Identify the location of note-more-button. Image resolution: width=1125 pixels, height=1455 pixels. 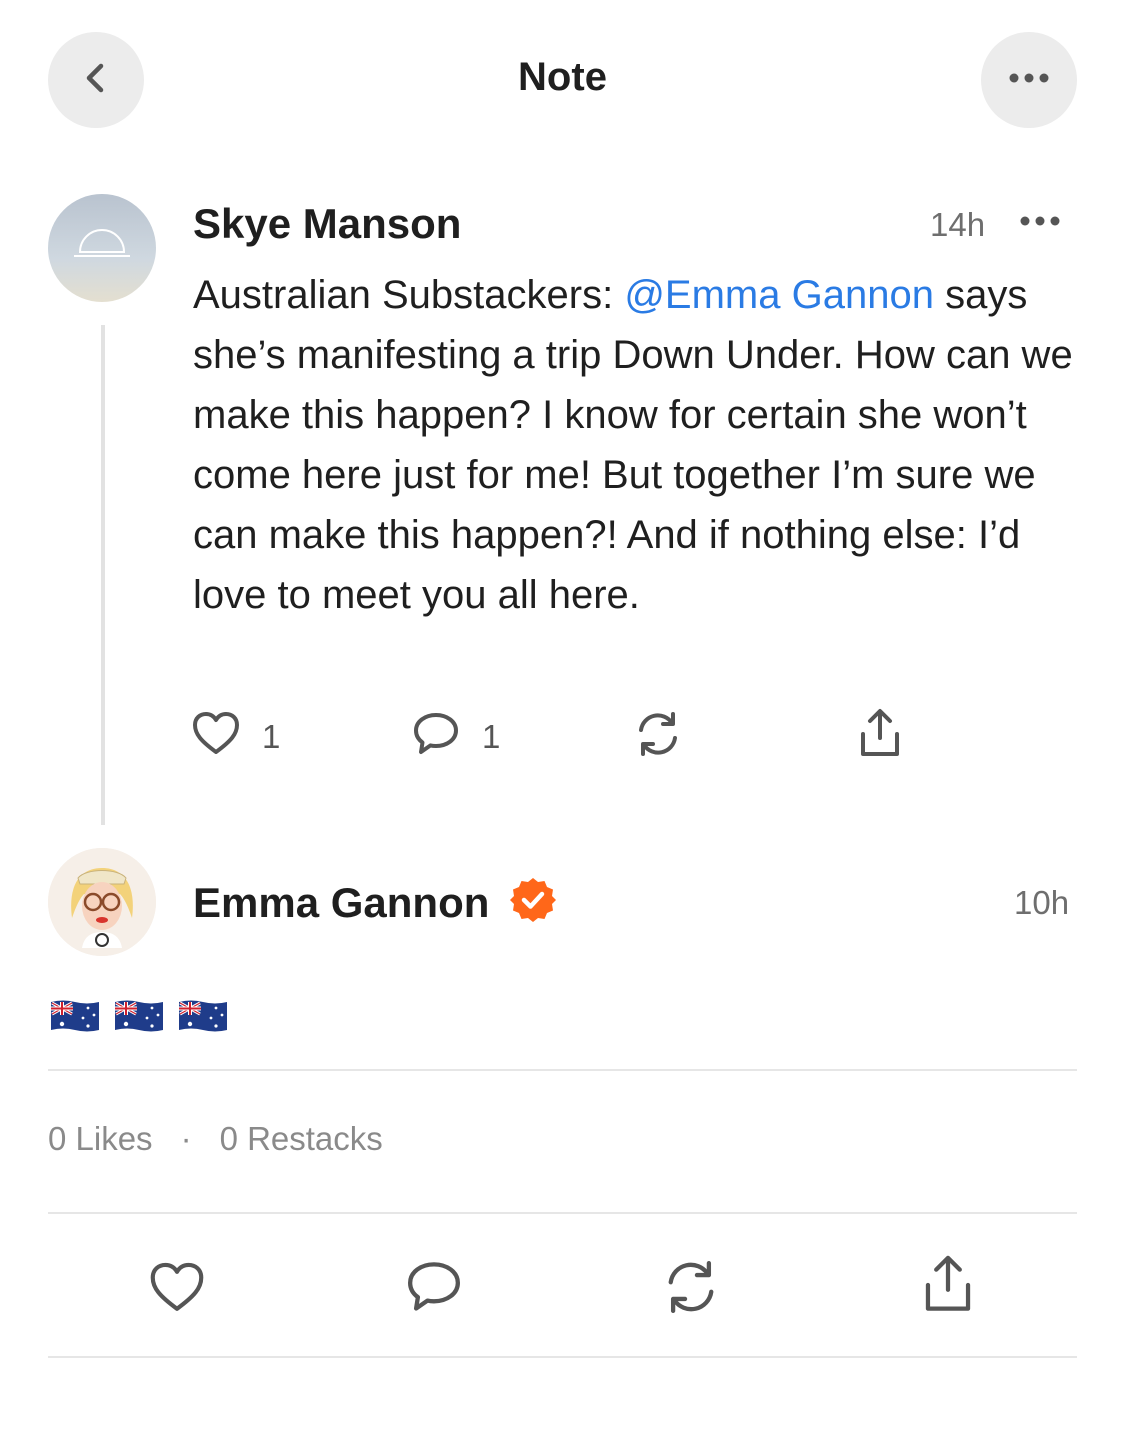
(1040, 223).